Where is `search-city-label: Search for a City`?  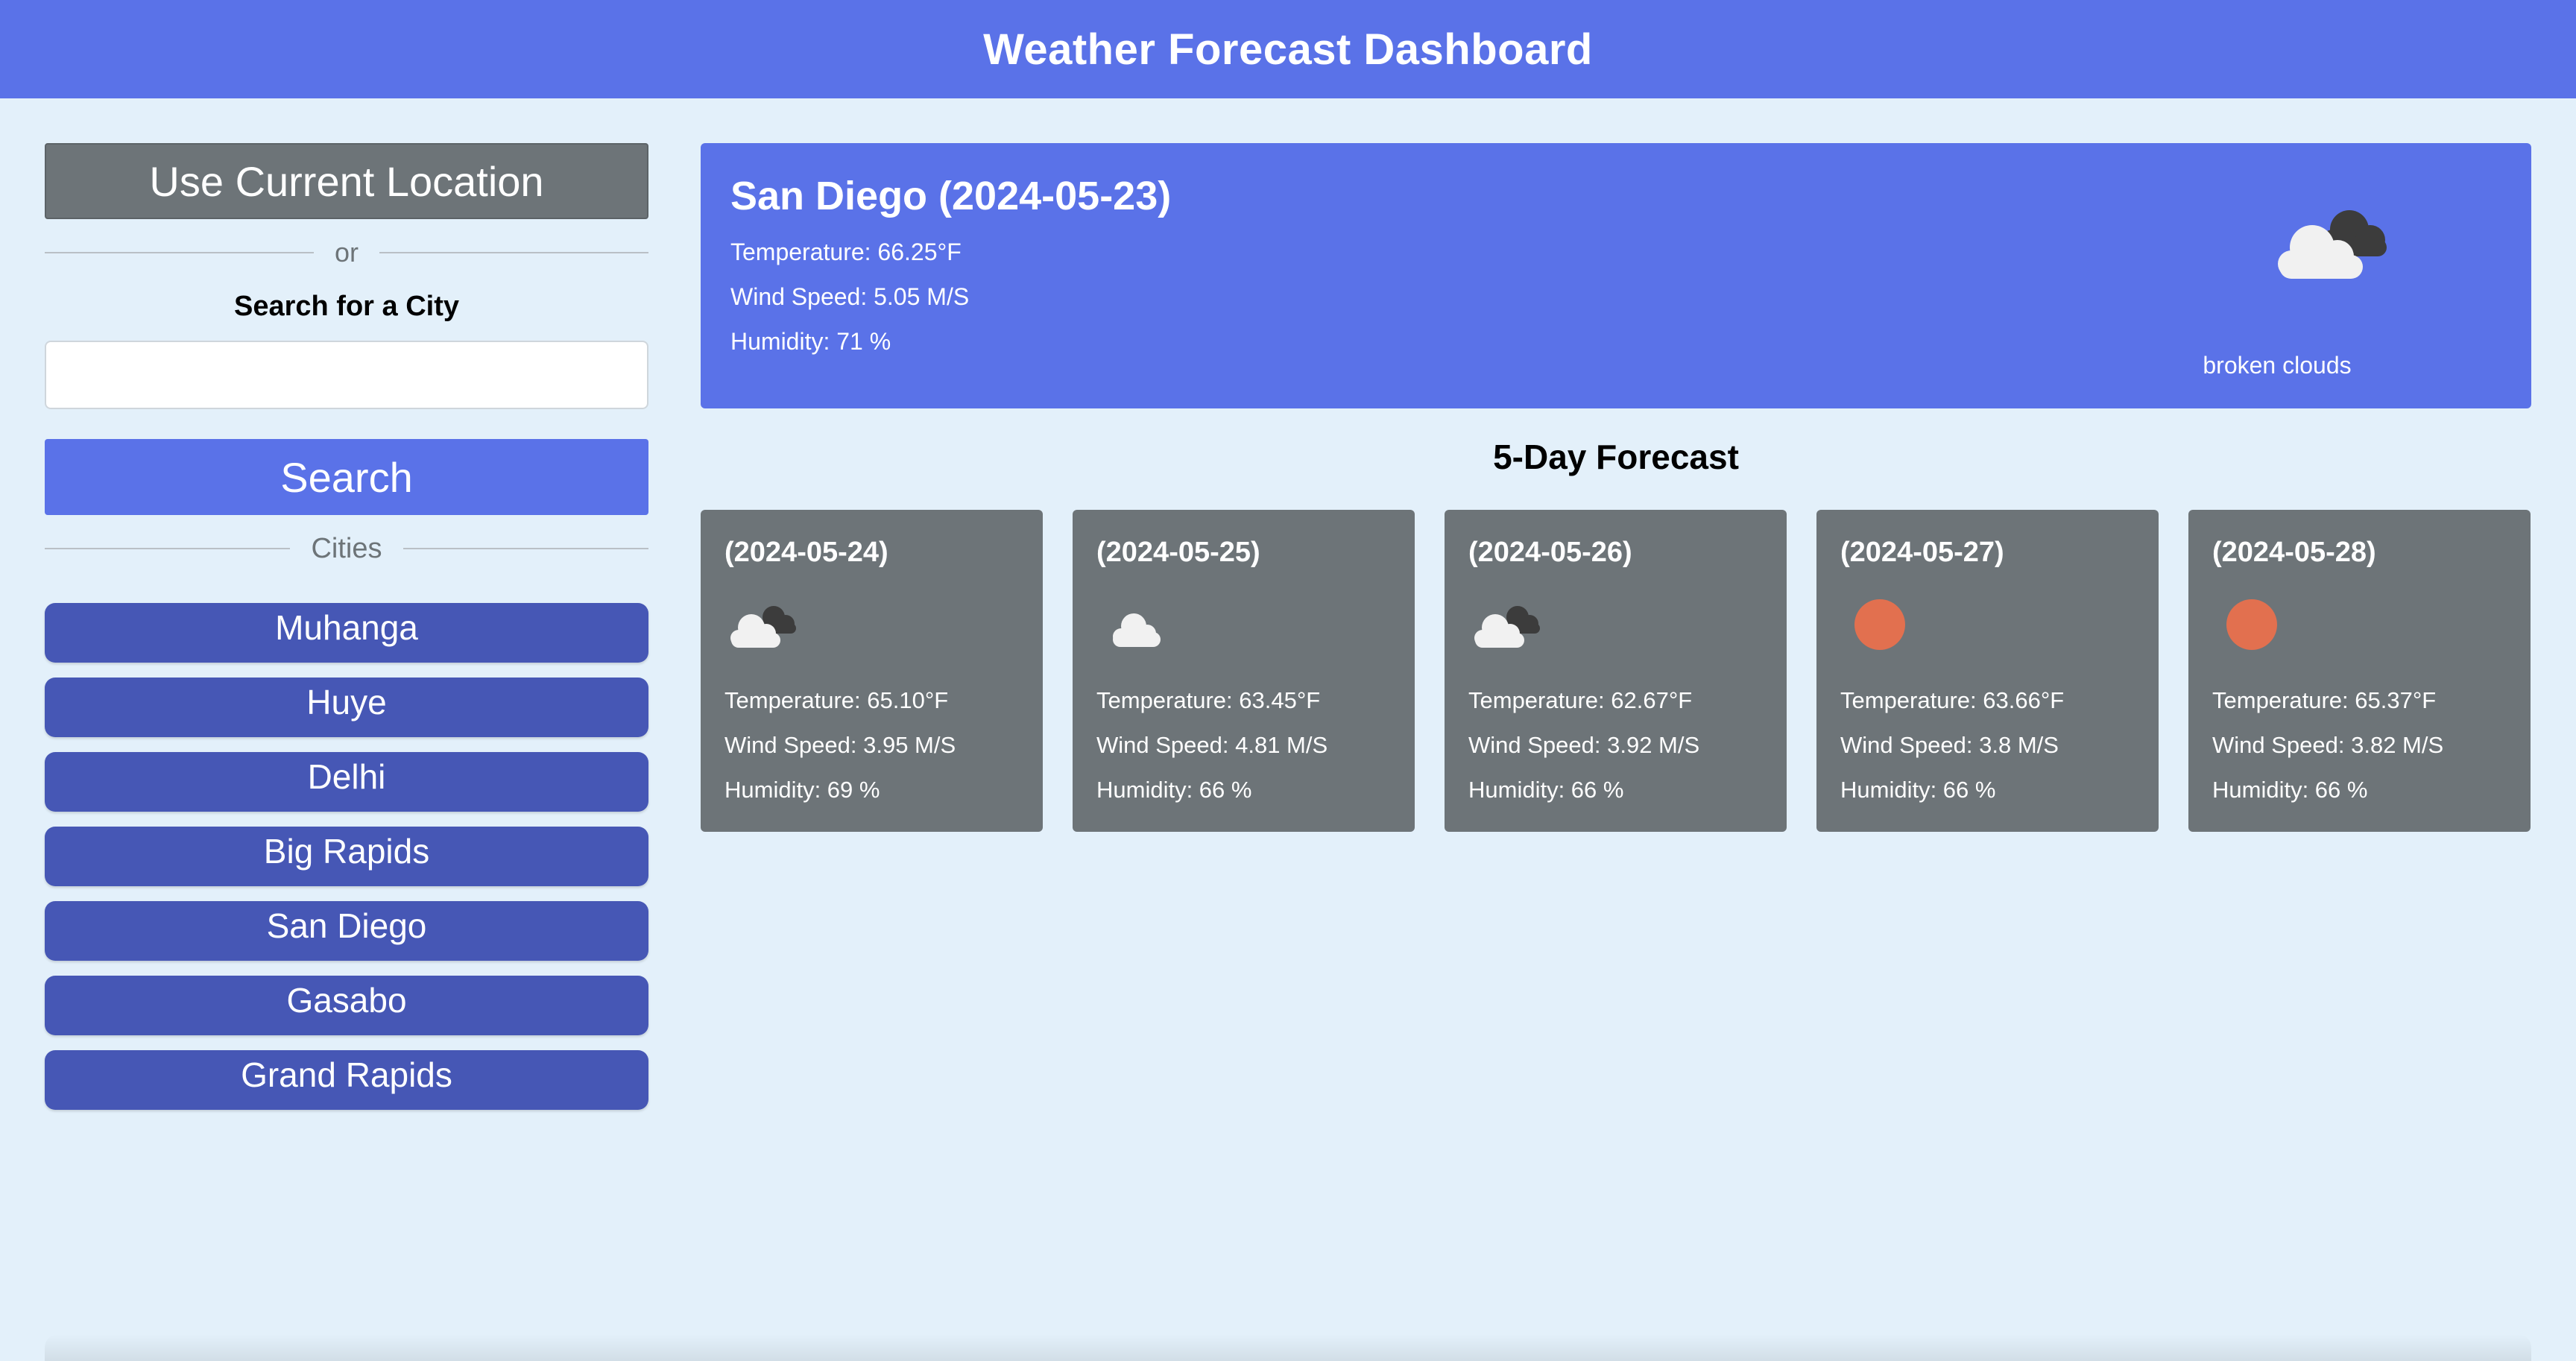 search-city-label: Search for a City is located at coordinates (346, 307).